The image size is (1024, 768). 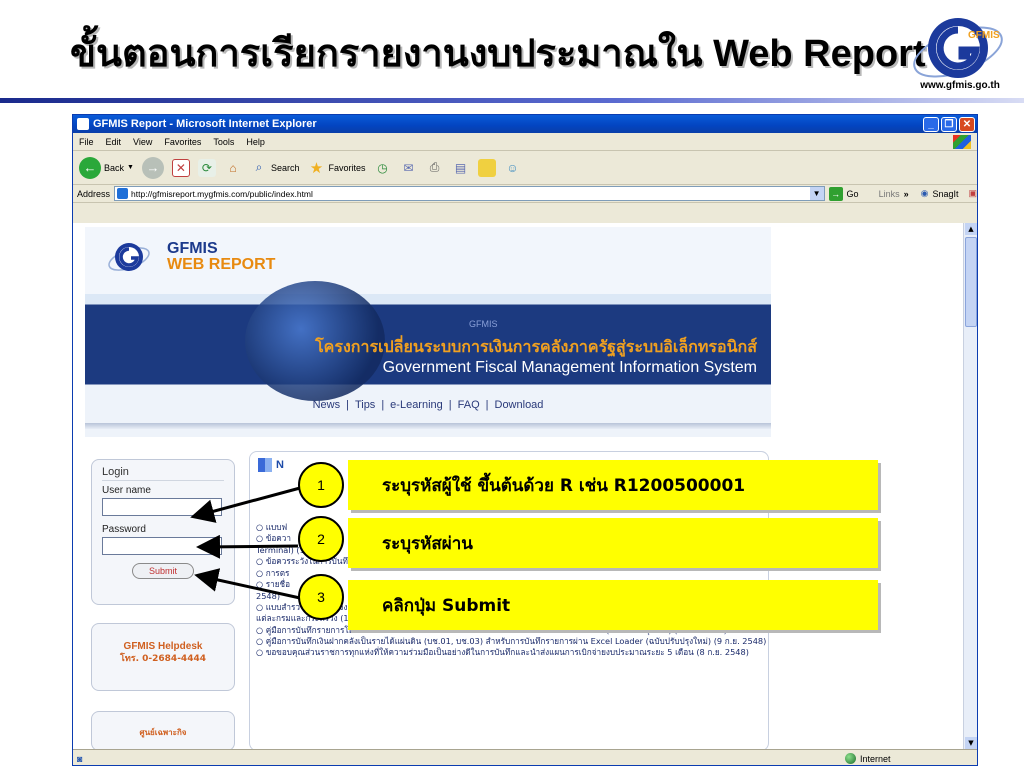 What do you see at coordinates (273, 573) in the screenshot?
I see `news-item-text: ○ การตร` at bounding box center [273, 573].